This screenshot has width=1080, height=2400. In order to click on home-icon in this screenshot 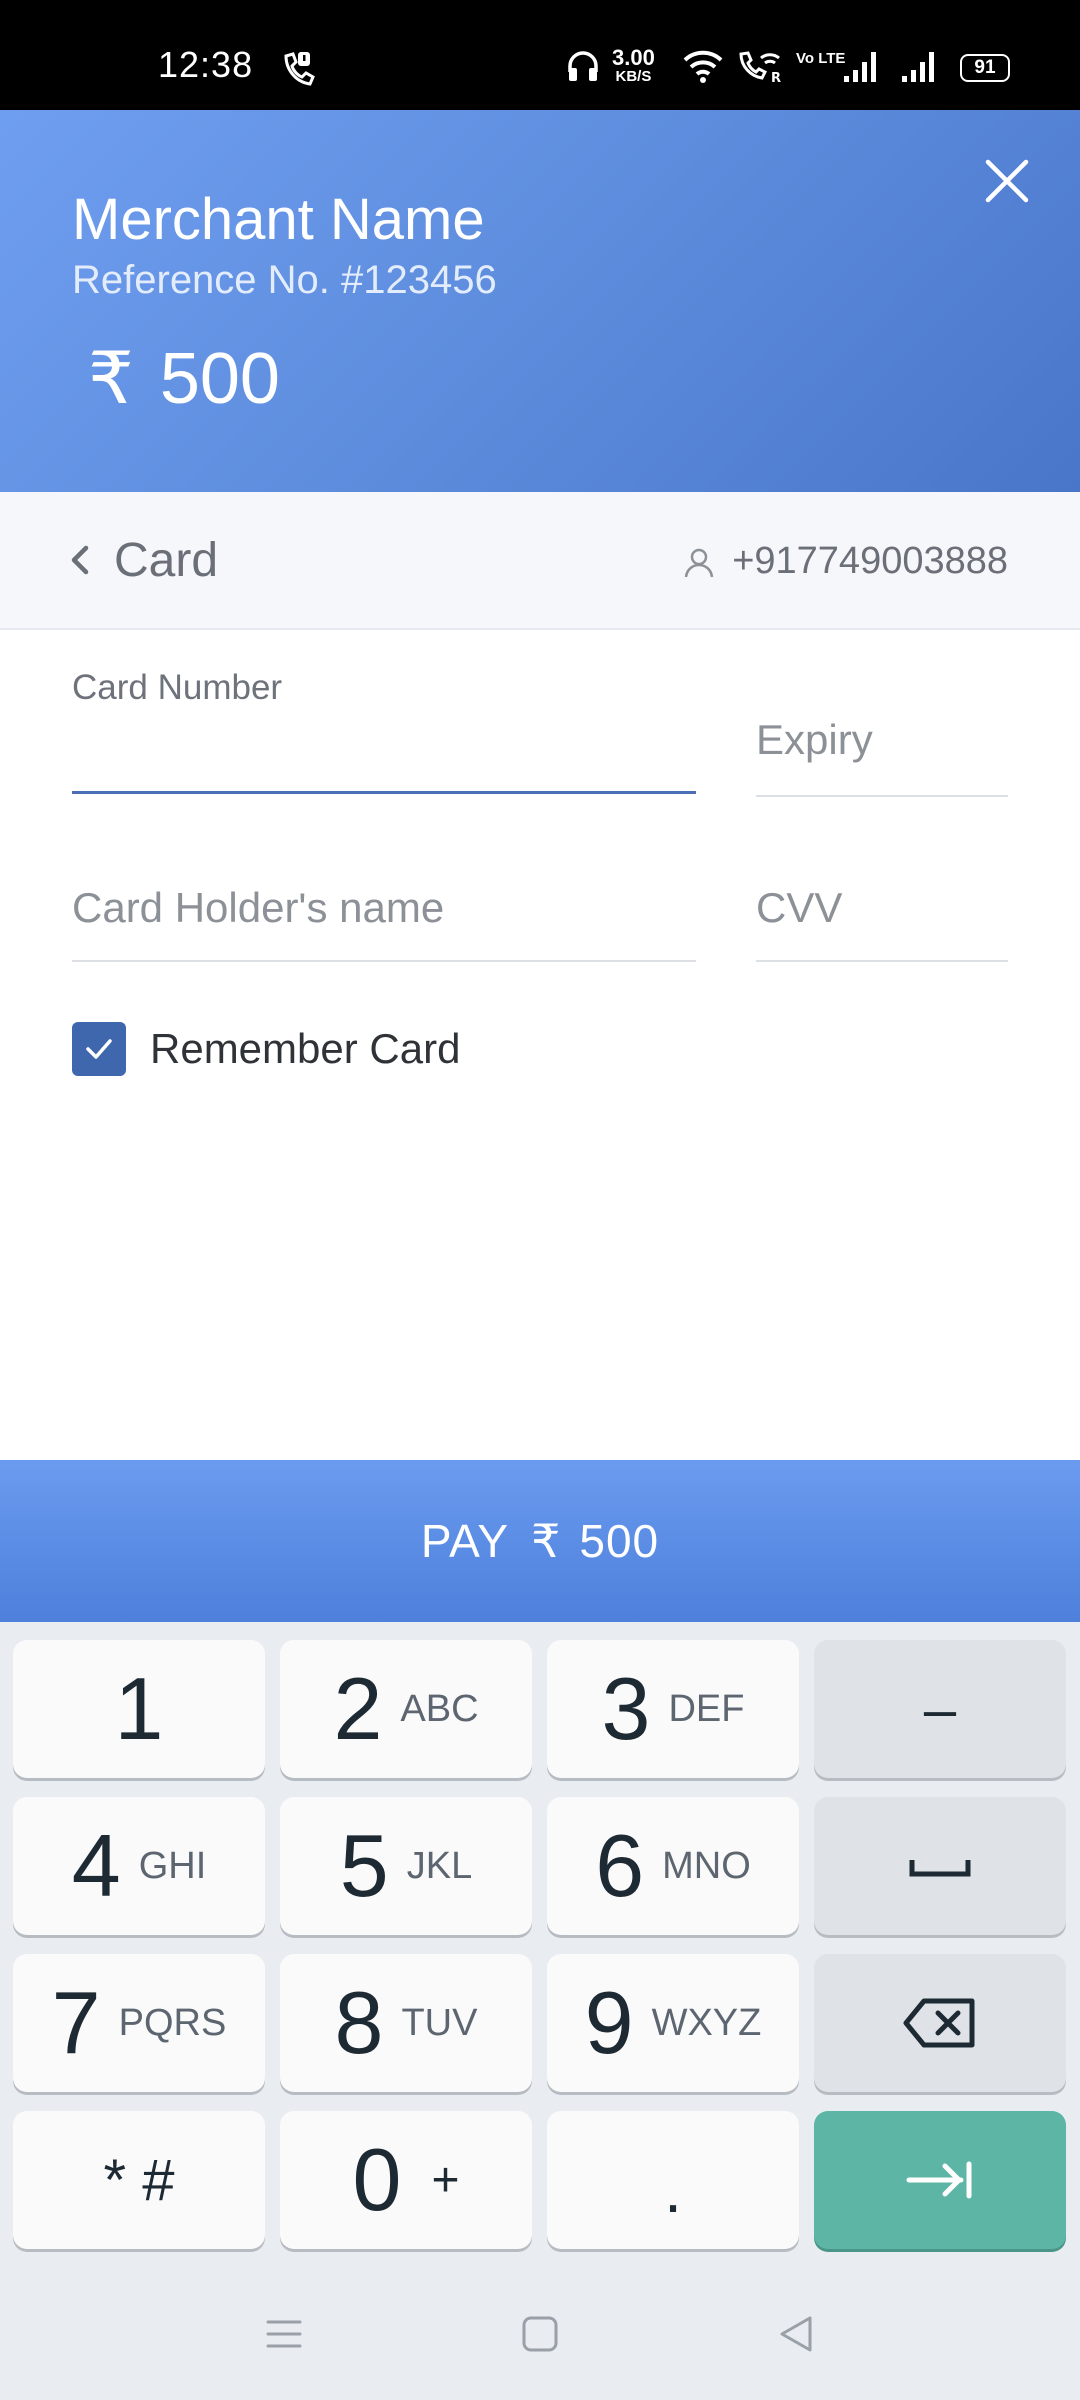, I will do `click(540, 2334)`.